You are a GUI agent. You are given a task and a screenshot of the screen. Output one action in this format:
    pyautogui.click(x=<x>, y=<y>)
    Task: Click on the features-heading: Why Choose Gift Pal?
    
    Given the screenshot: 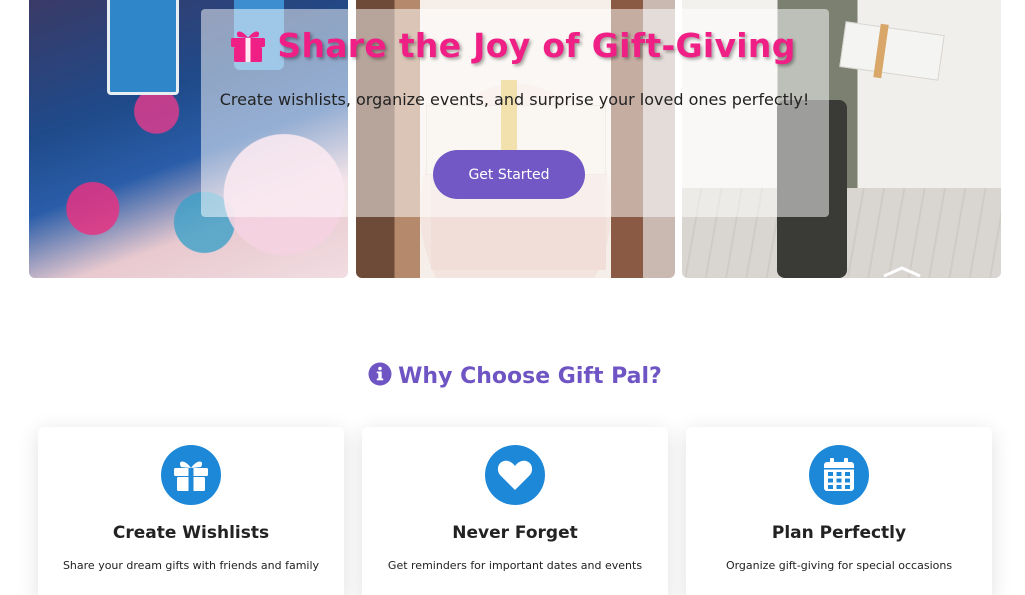 What is the action you would take?
    pyautogui.click(x=512, y=375)
    